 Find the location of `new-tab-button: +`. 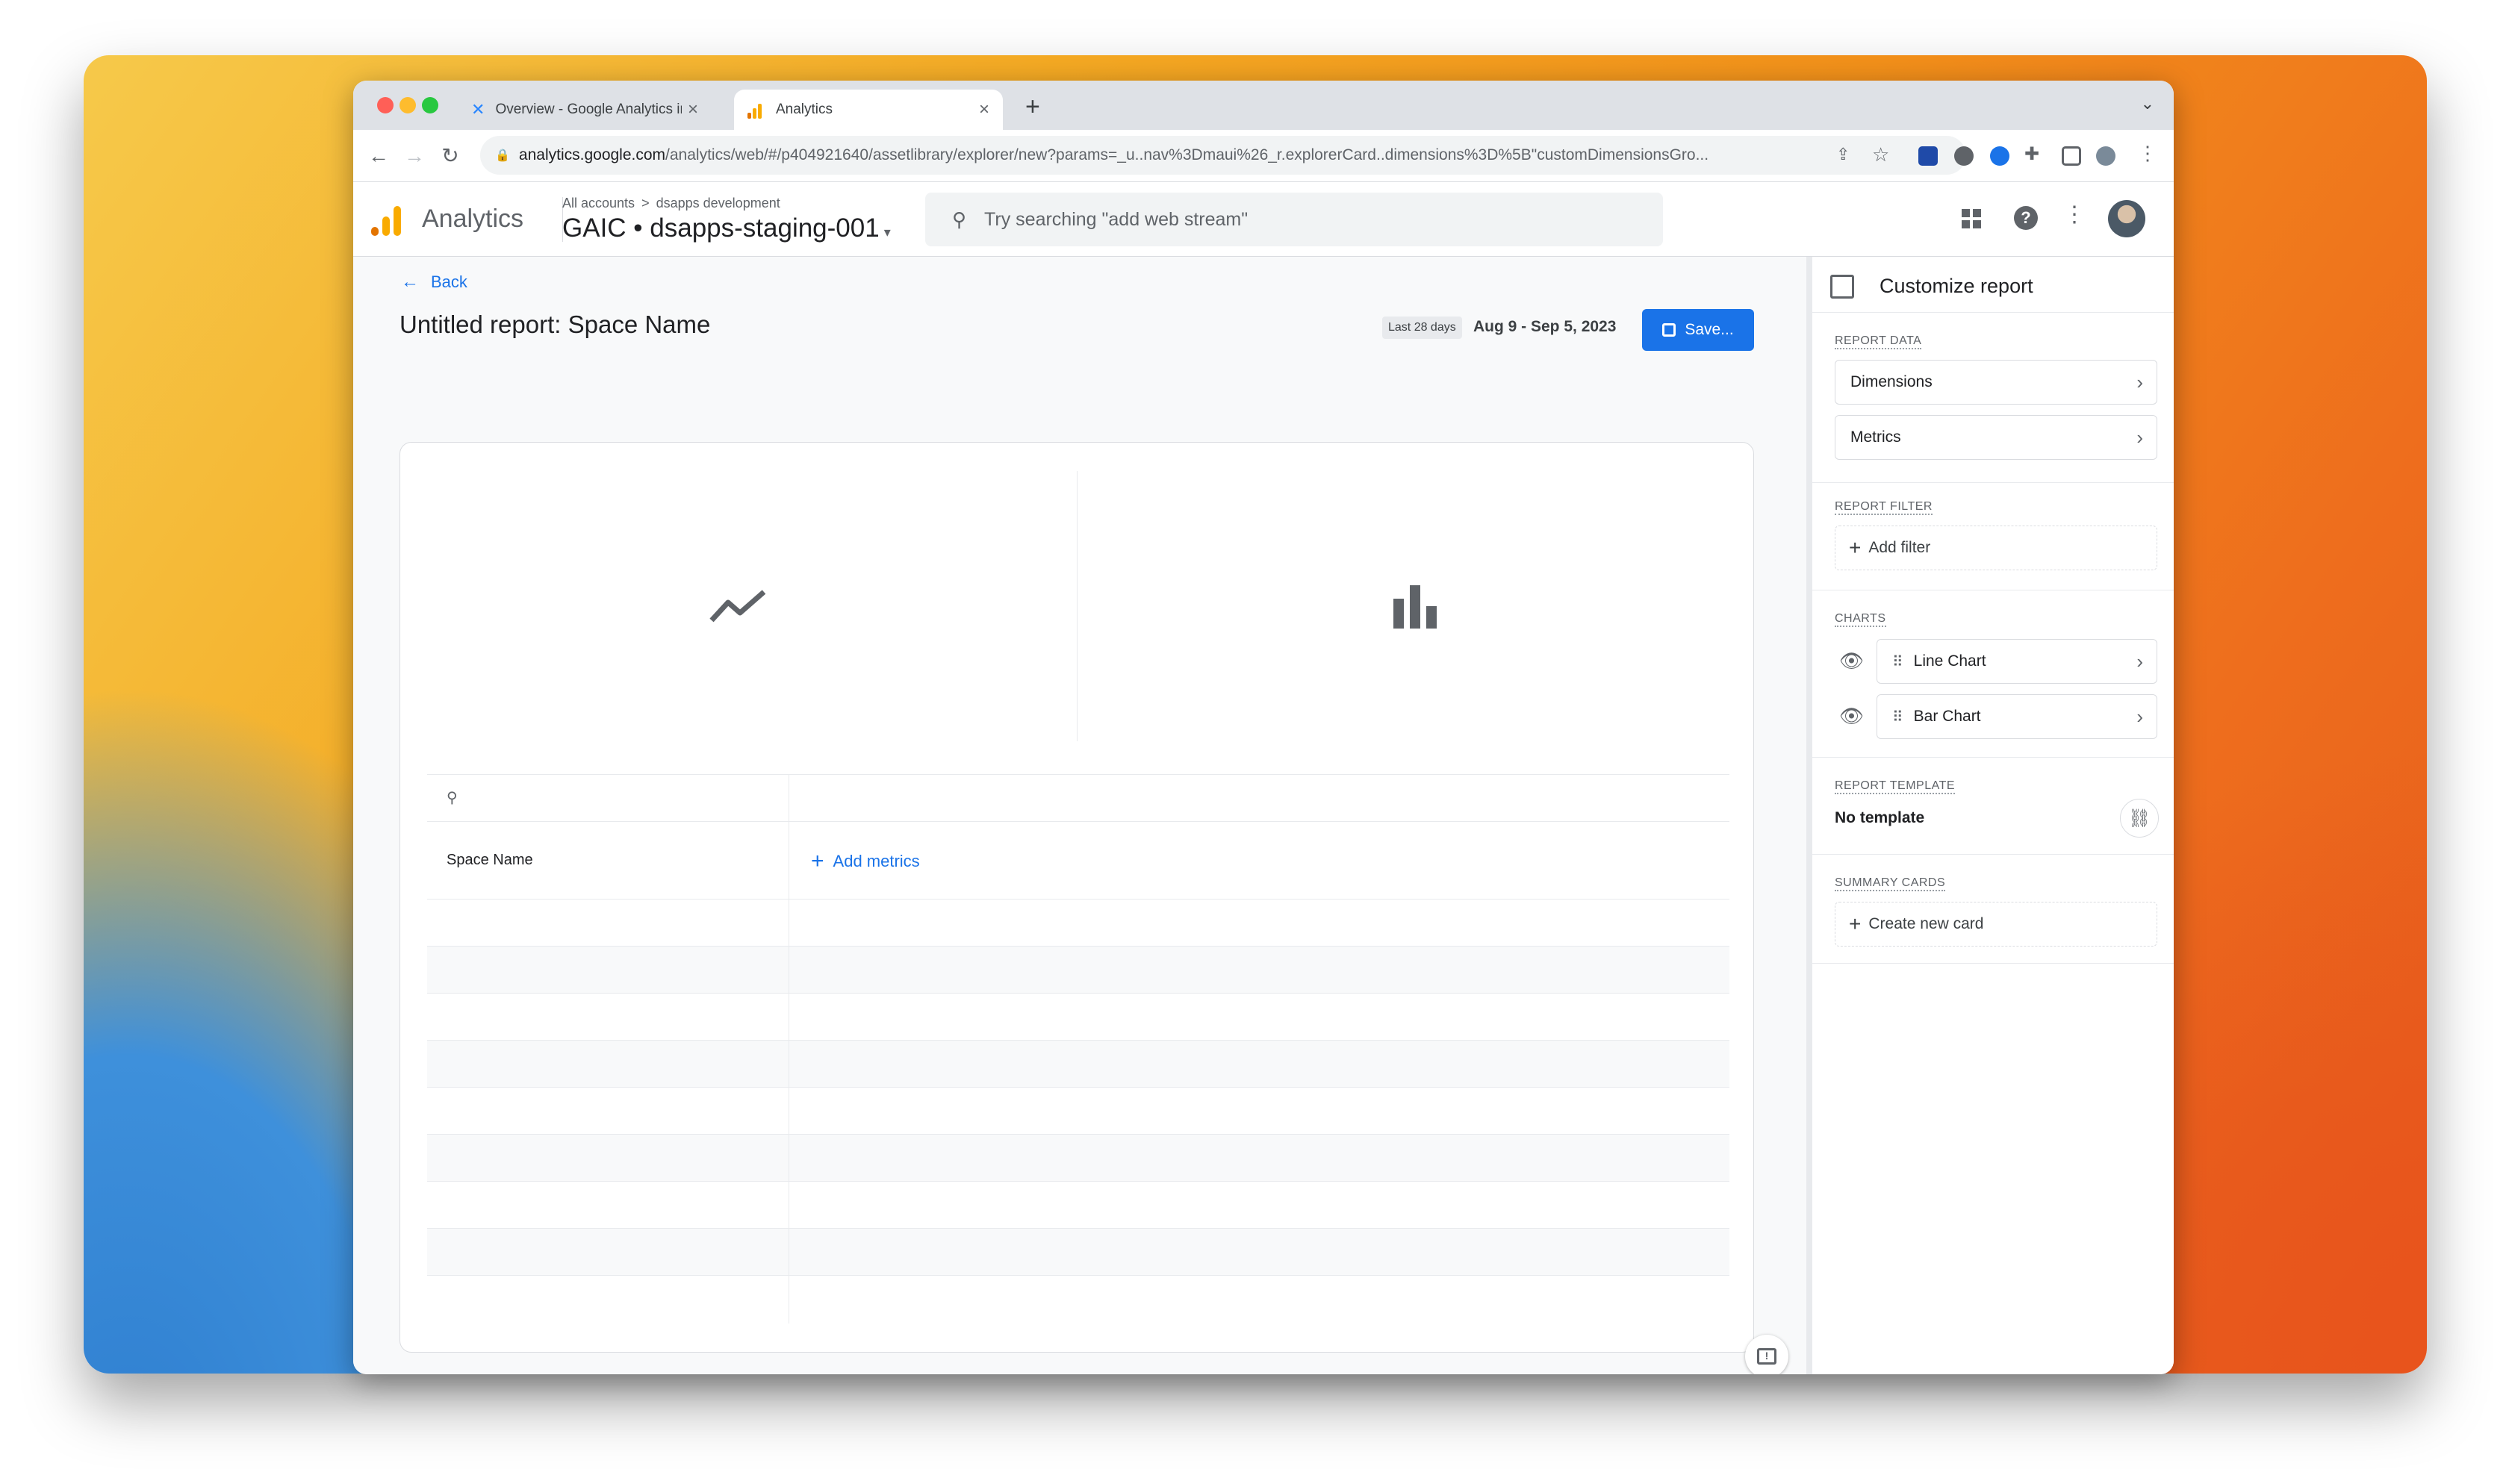

new-tab-button: + is located at coordinates (1032, 107).